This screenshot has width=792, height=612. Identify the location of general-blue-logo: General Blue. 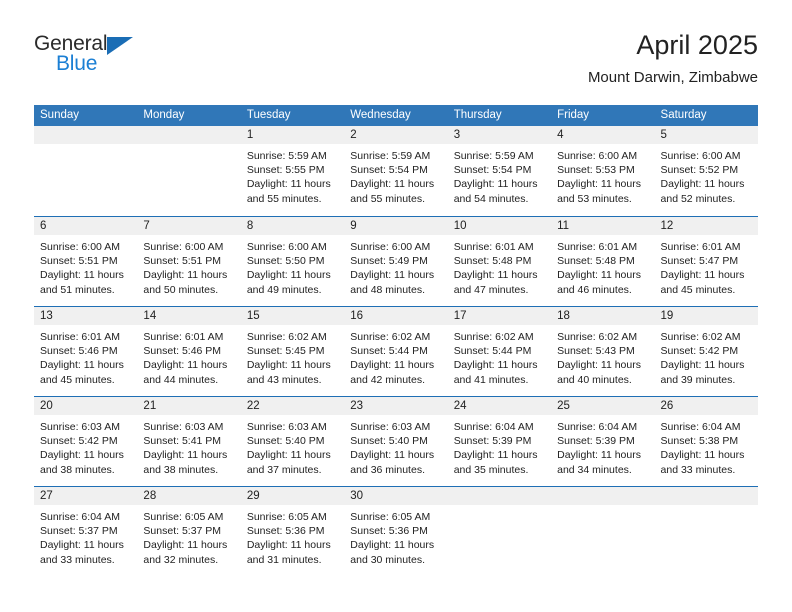
(99, 57).